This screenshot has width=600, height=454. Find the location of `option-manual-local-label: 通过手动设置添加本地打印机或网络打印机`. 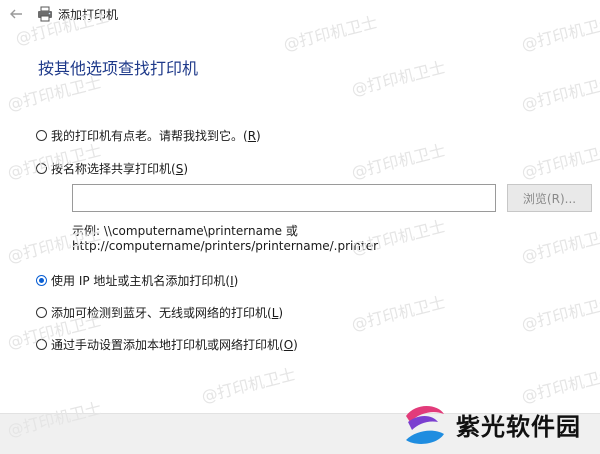

option-manual-local-label: 通过手动设置添加本地打印机或网络打印机 is located at coordinates (165, 345).